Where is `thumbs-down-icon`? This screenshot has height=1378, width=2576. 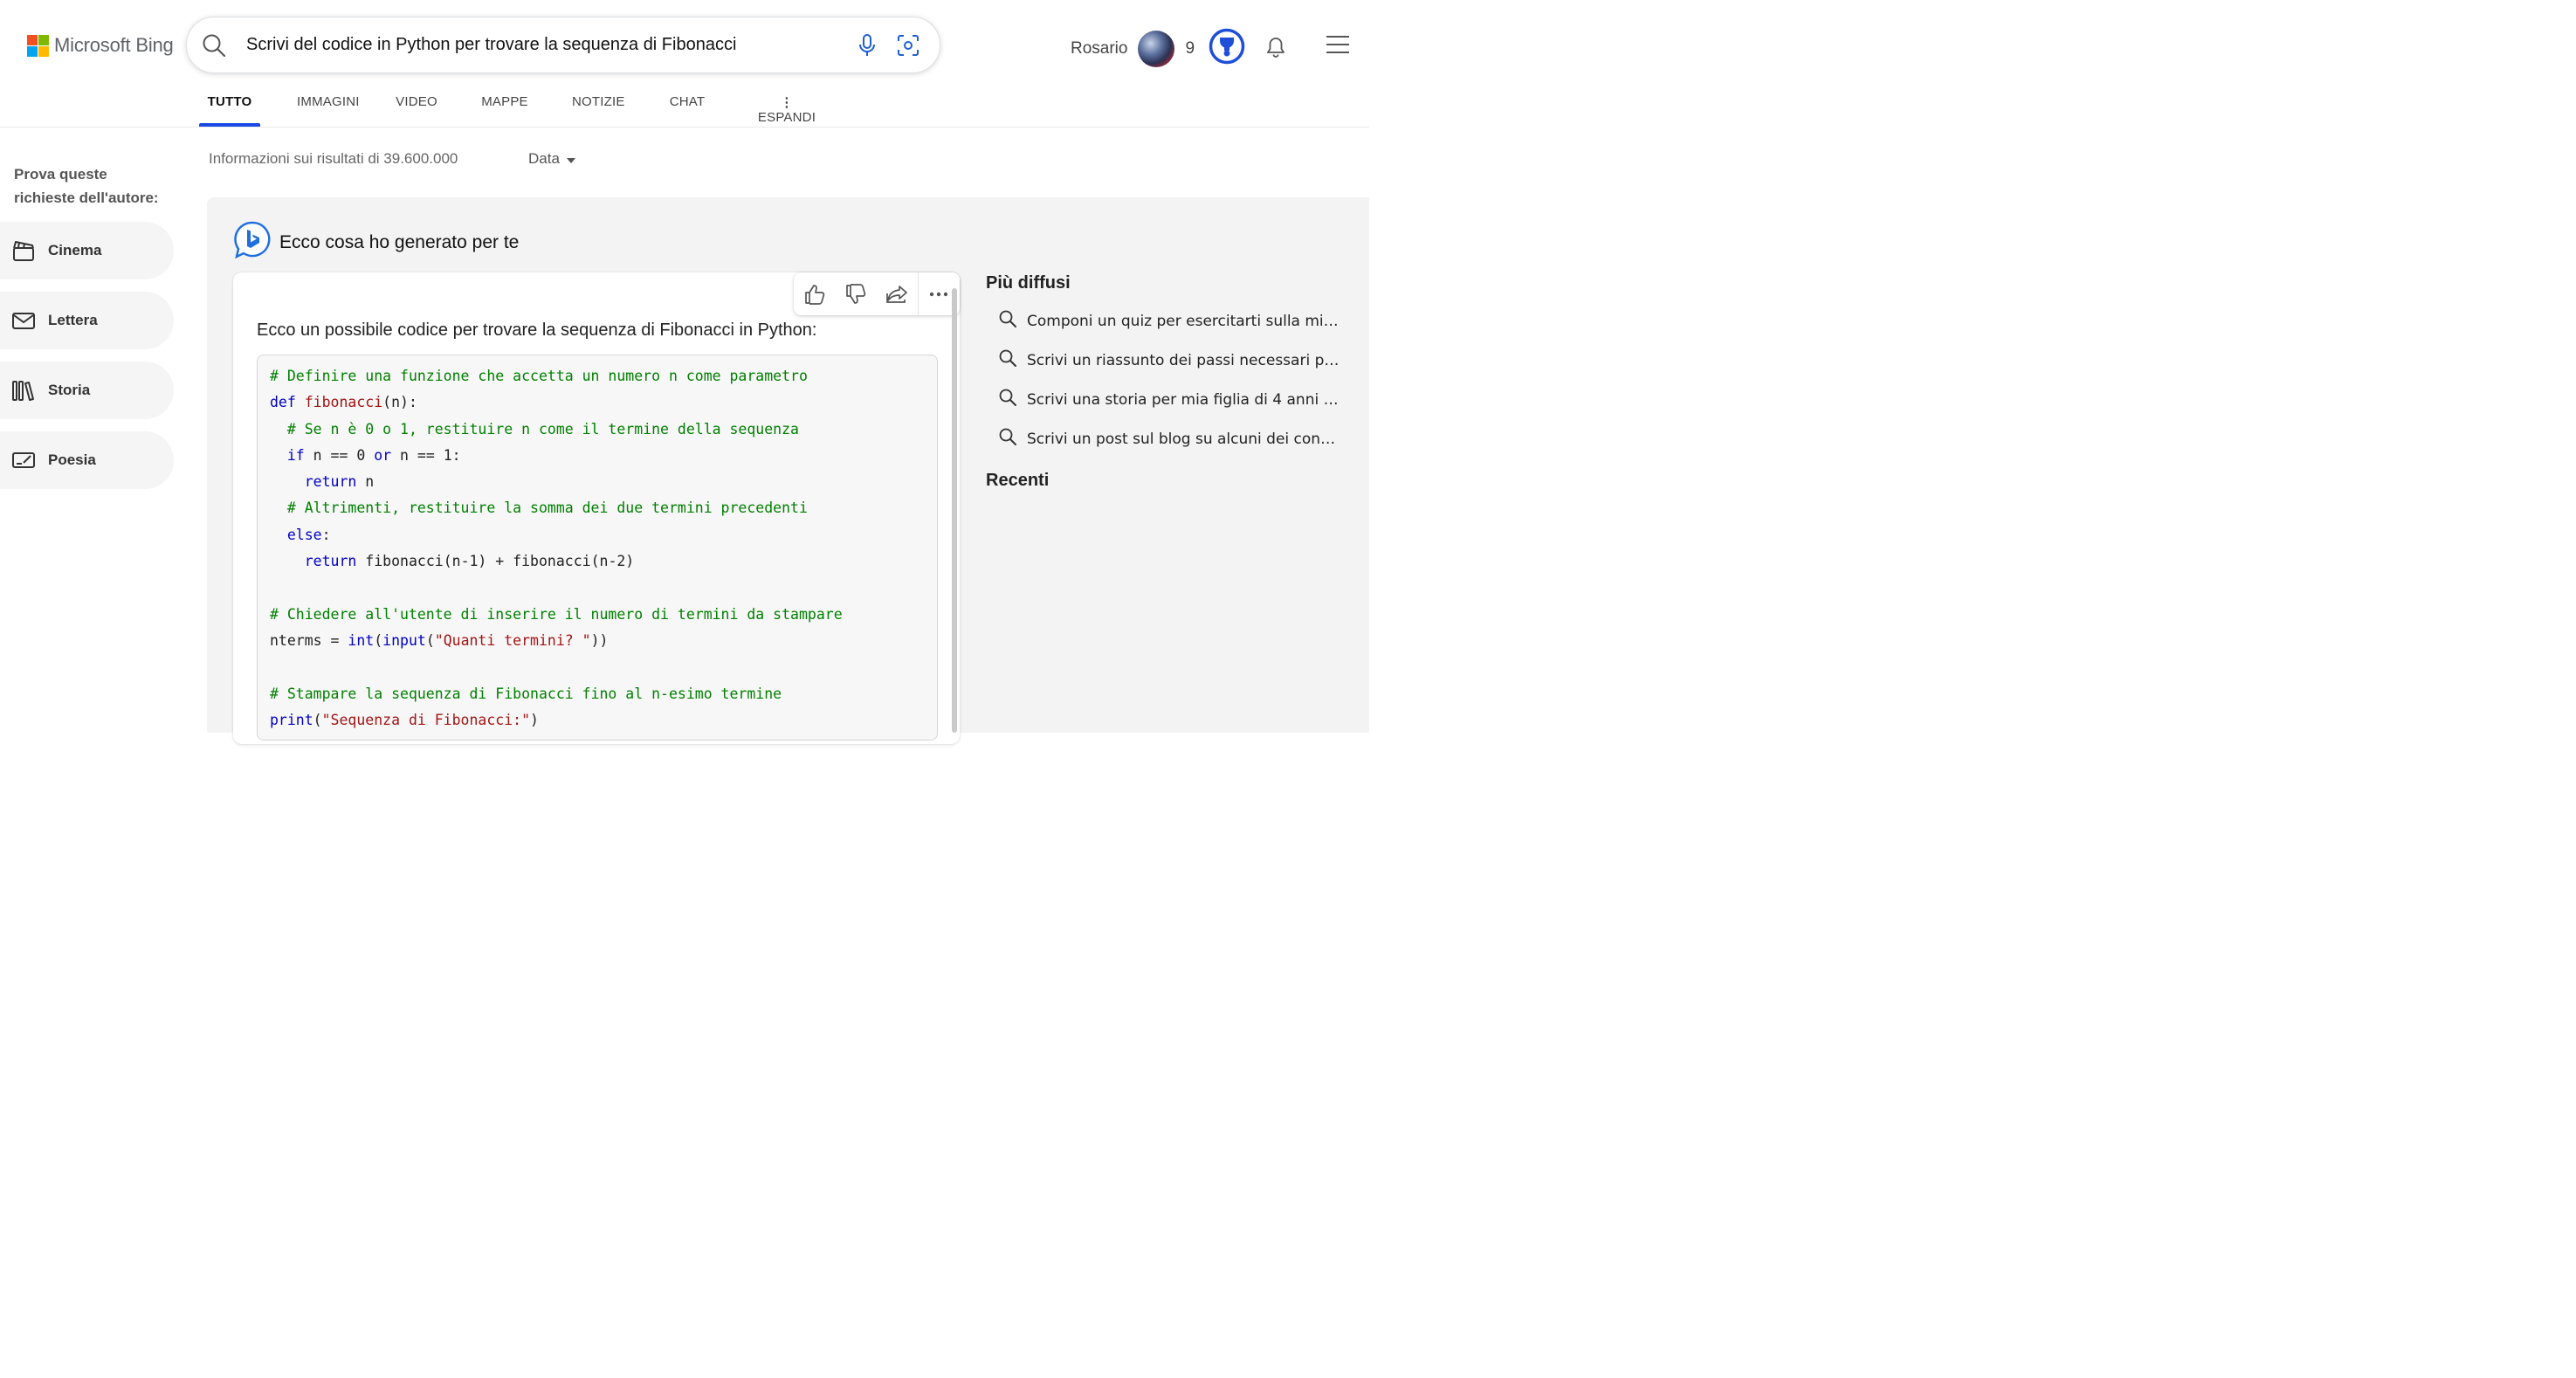 thumbs-down-icon is located at coordinates (855, 293).